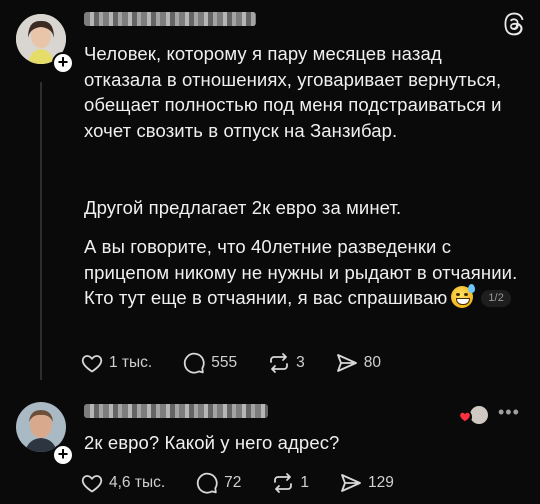 The image size is (540, 504). Describe the element at coordinates (514, 24) in the screenshot. I see `threads-logo-icon` at that location.